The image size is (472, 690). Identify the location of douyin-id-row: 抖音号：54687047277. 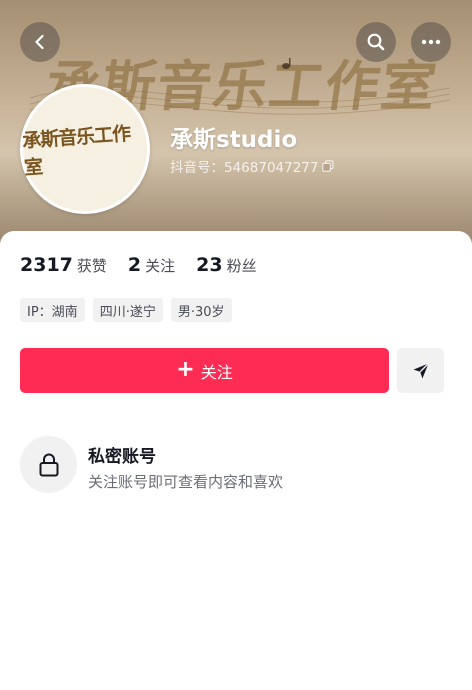
(252, 166).